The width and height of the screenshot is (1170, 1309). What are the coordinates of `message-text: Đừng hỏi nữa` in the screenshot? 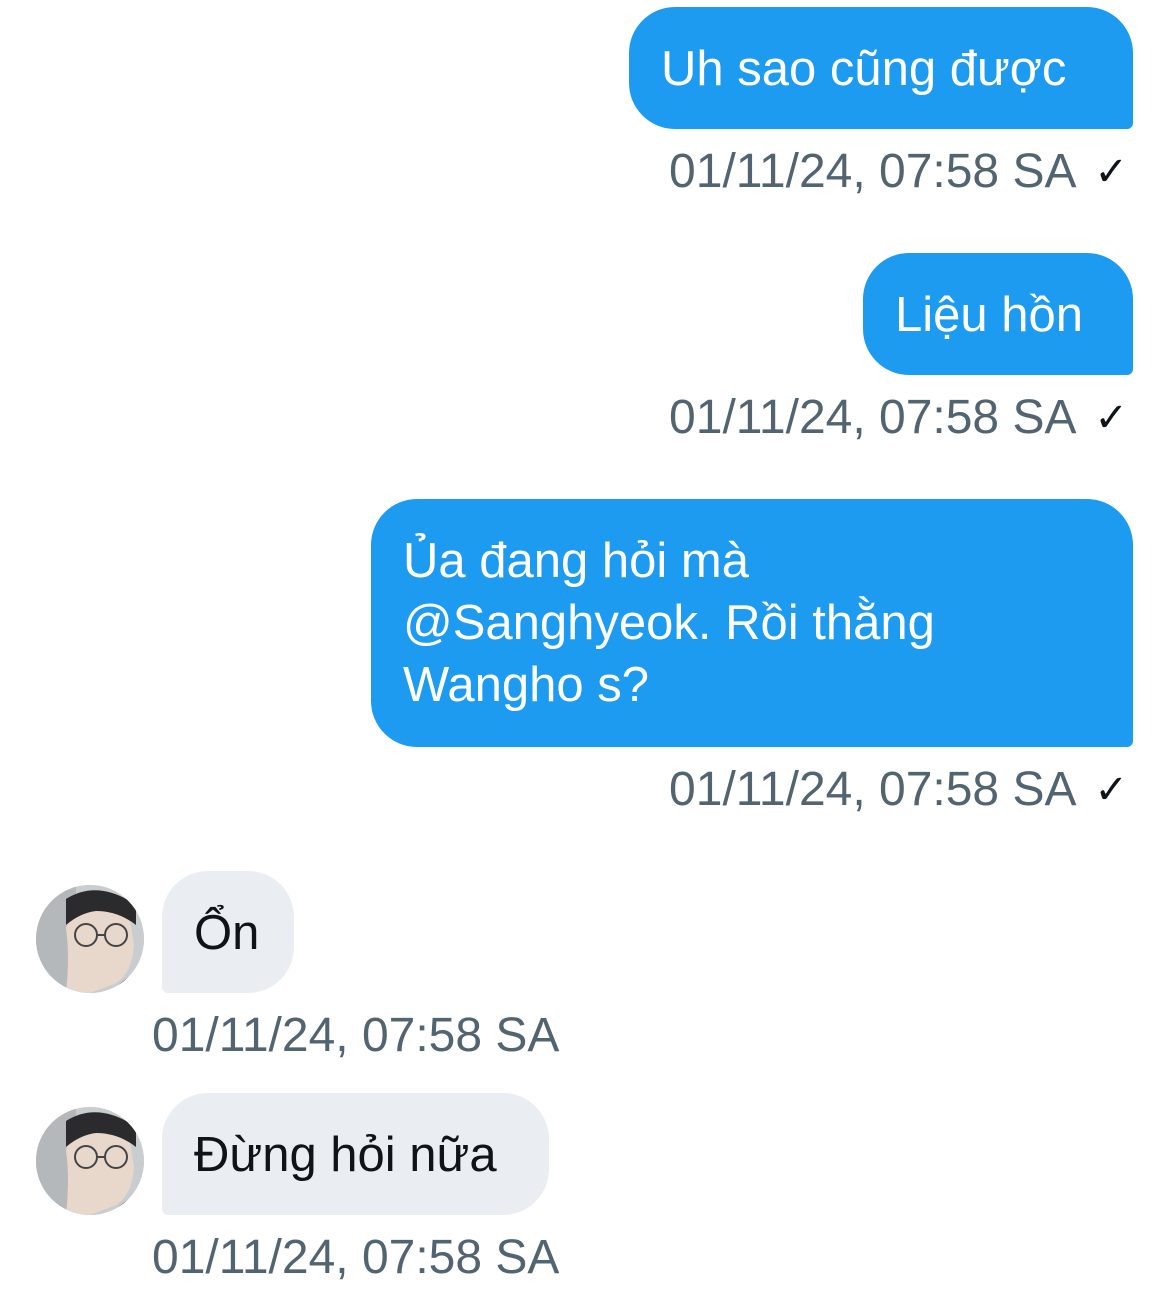 It's located at (345, 1155).